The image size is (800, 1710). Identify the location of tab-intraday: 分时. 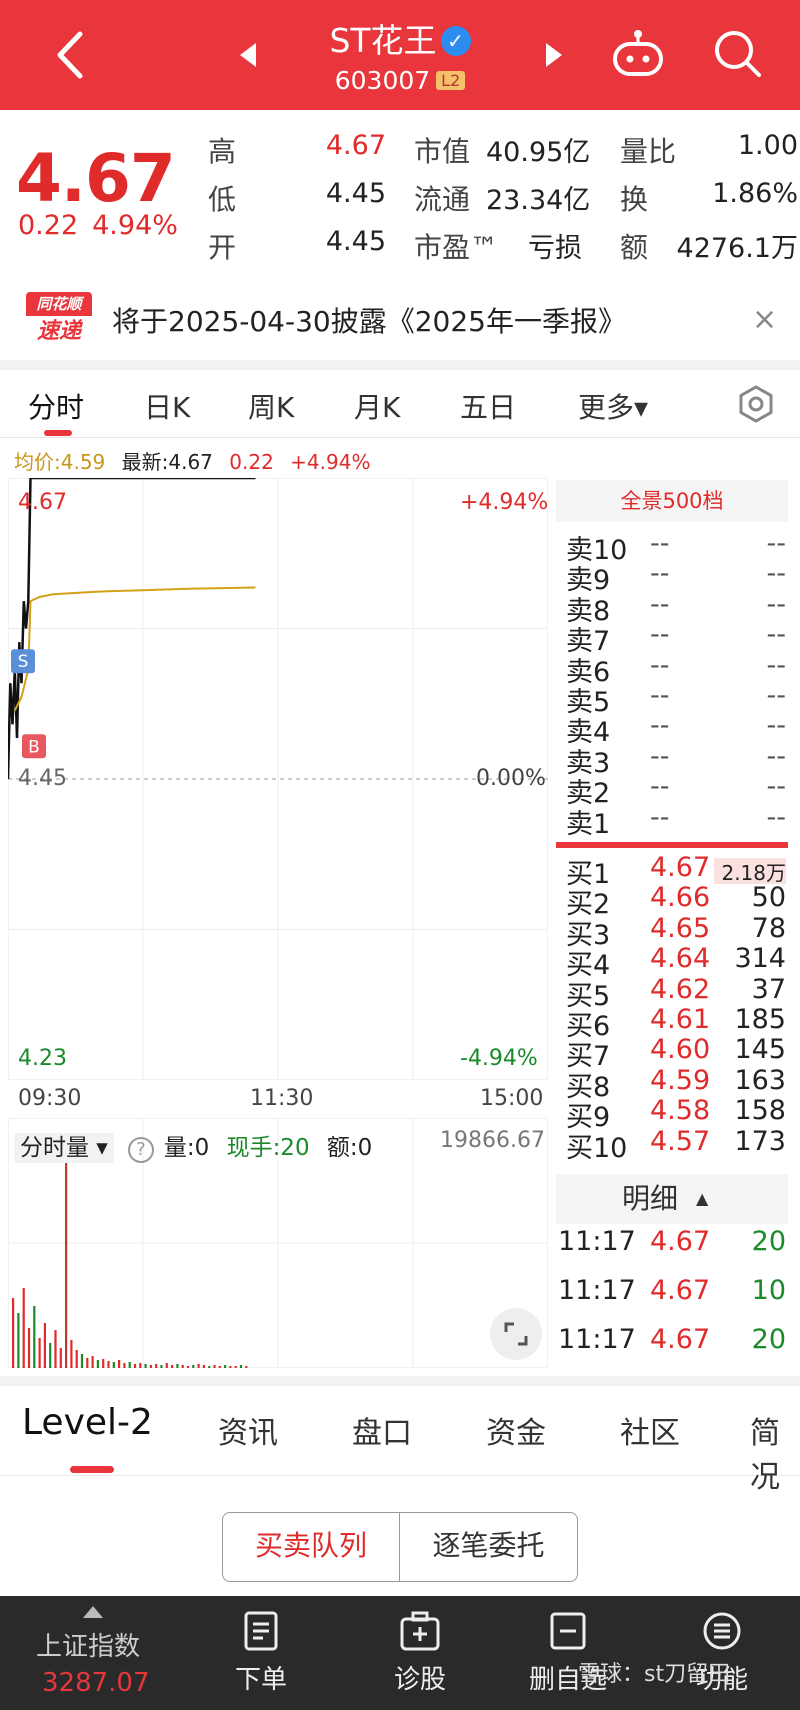
(56, 406).